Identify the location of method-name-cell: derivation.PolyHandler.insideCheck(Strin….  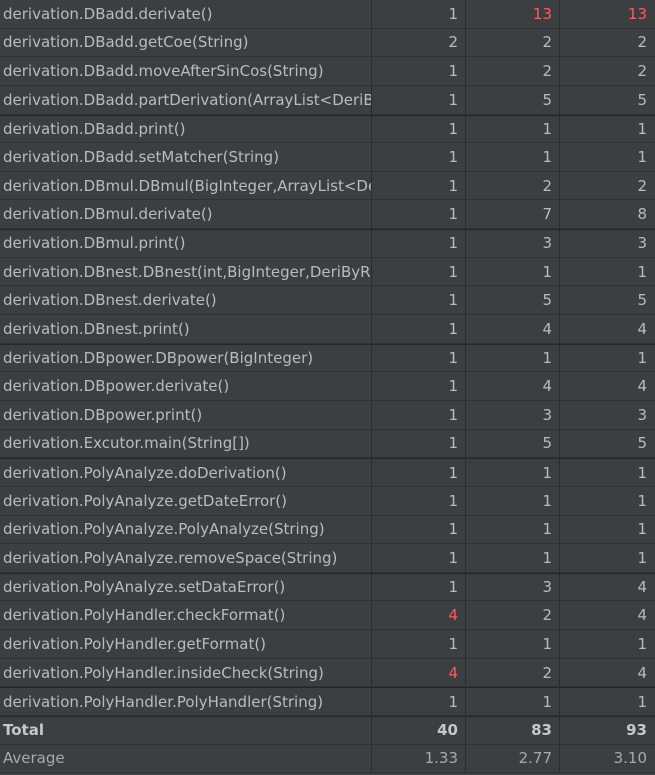
(186, 672).